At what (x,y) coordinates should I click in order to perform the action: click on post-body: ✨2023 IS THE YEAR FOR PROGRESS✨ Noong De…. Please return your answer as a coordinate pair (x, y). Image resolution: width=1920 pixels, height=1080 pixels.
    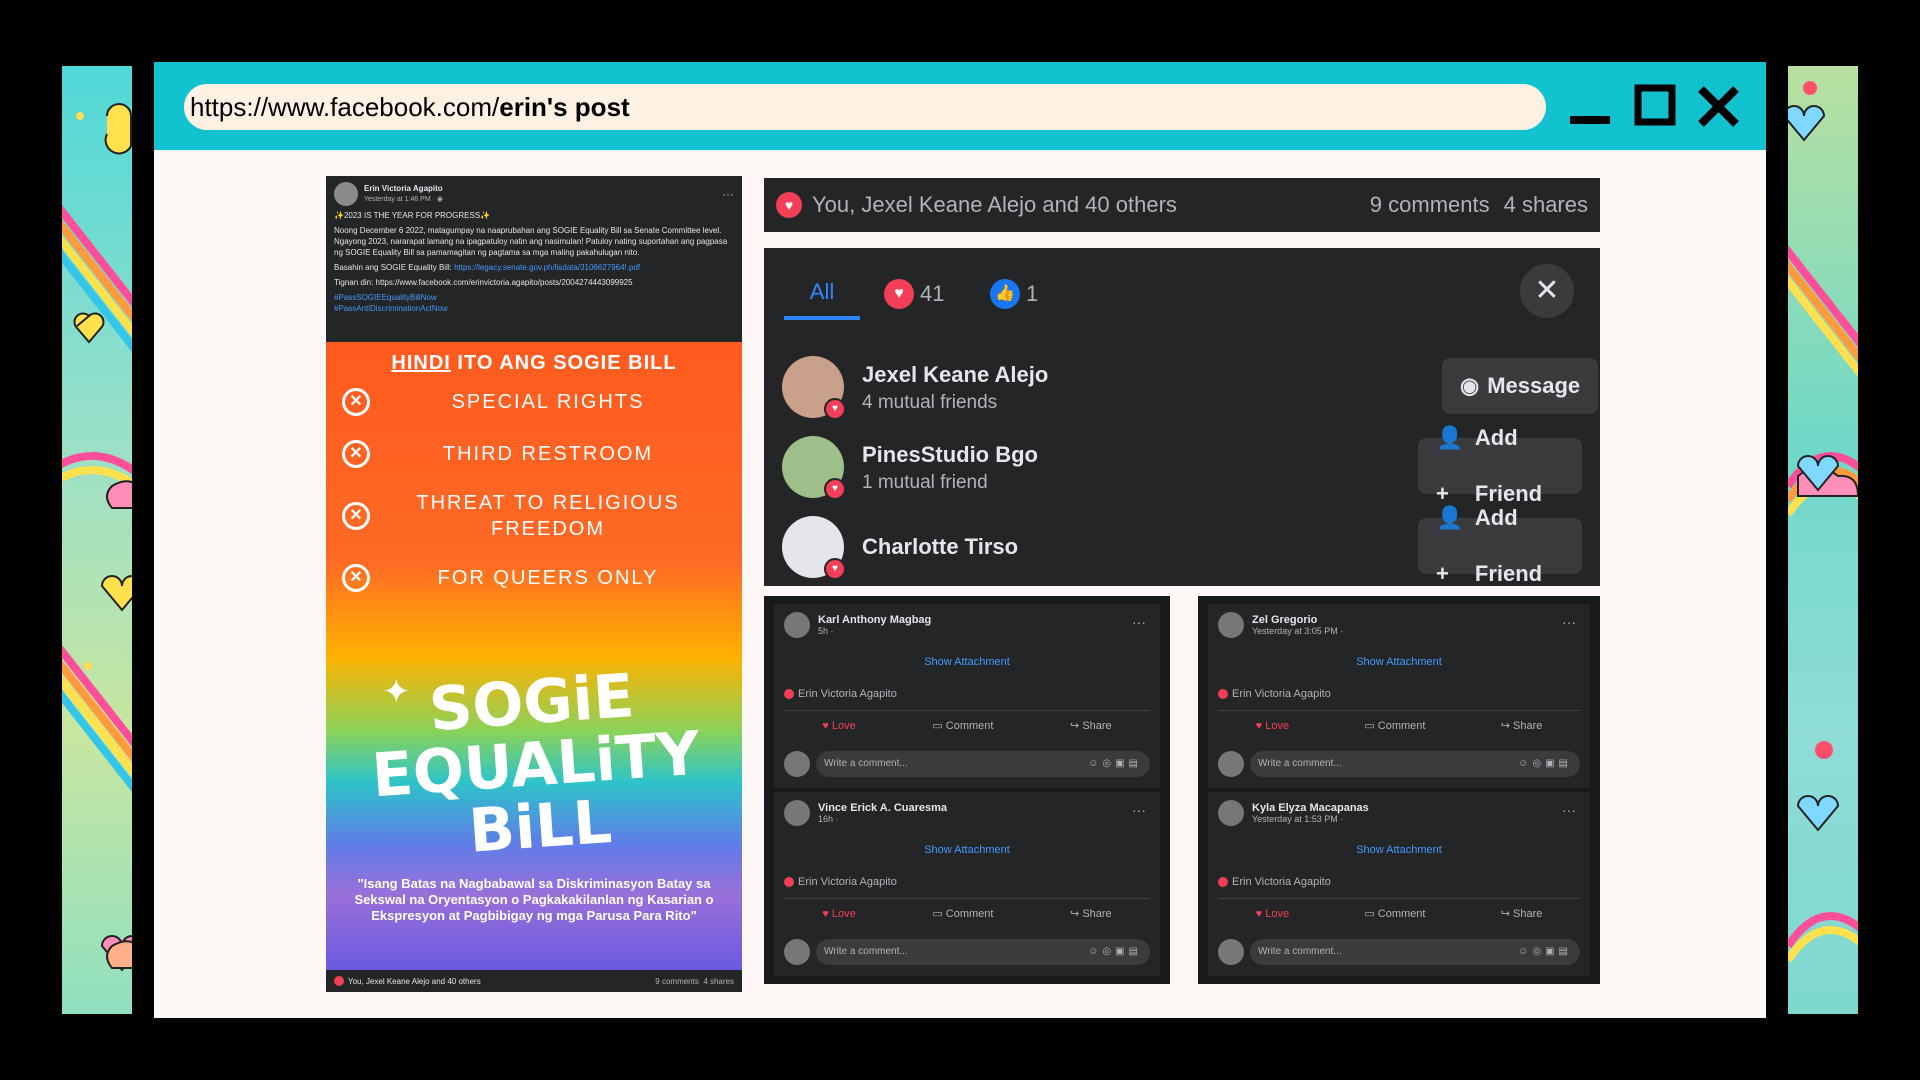
    Looking at the image, I should click on (534, 262).